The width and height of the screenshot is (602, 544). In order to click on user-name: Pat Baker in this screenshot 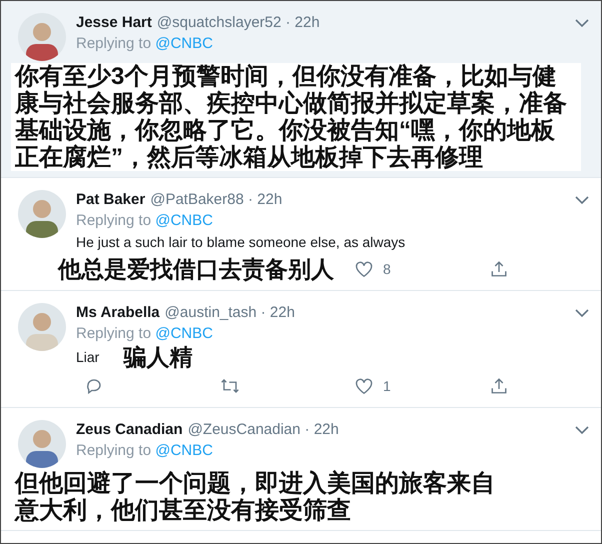, I will do `click(111, 200)`.